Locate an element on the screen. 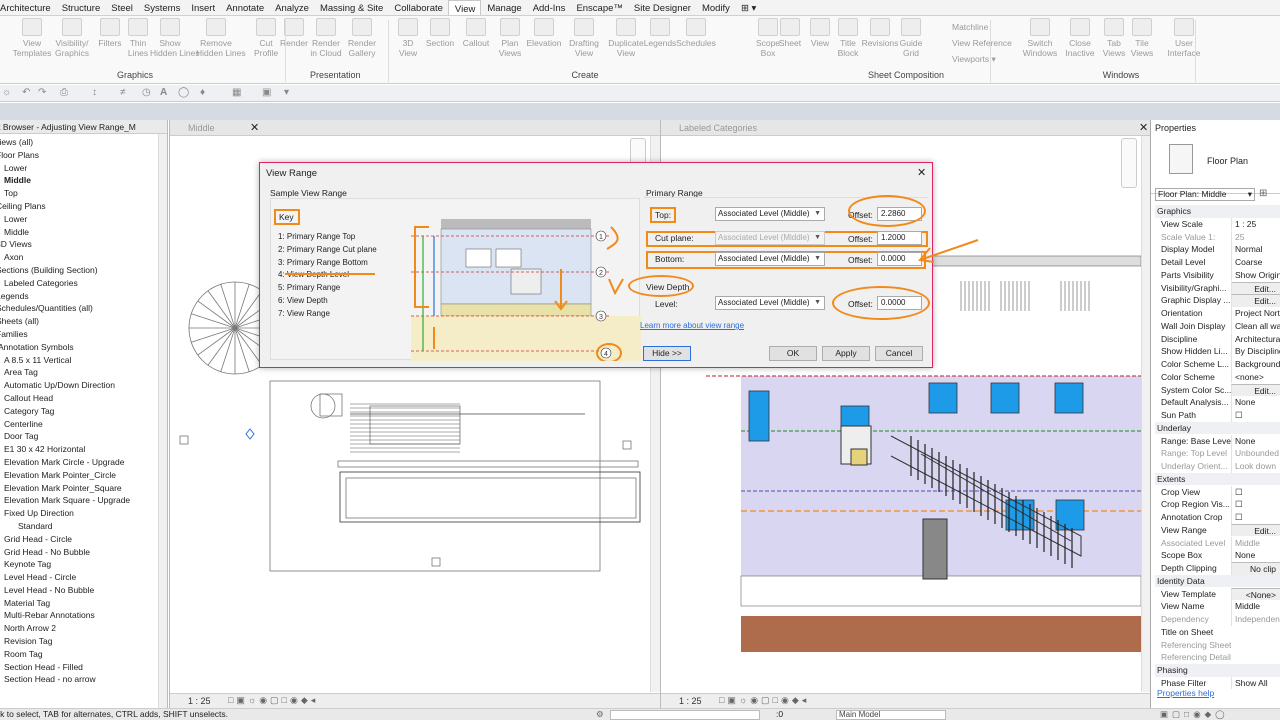 The height and width of the screenshot is (720, 1280). property-row: Detail Level Coarse is located at coordinates (1217, 262).